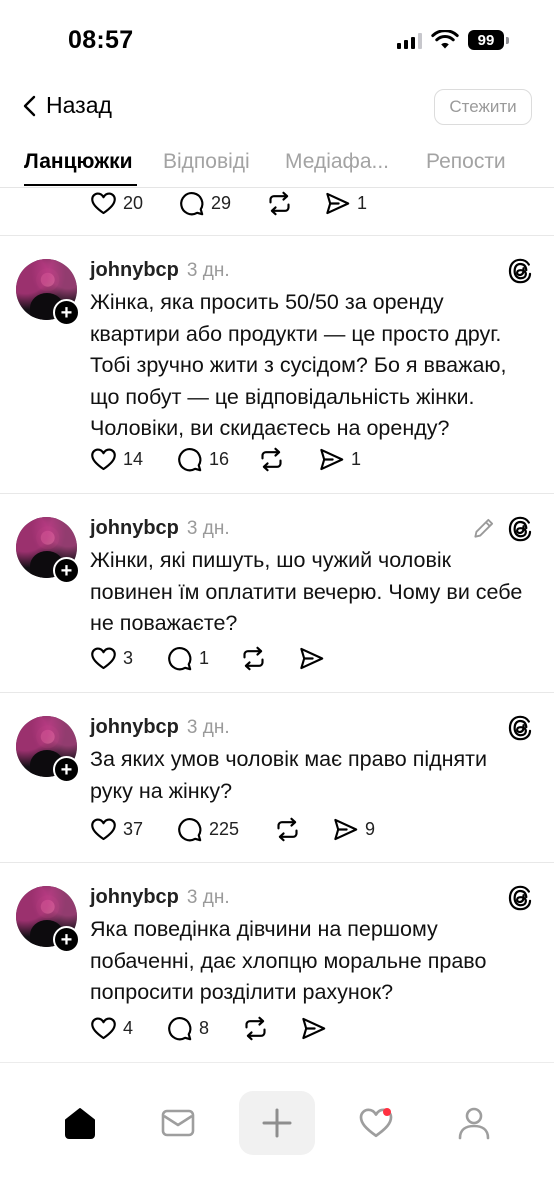  What do you see at coordinates (356, 459) in the screenshot?
I see `share-count: 1` at bounding box center [356, 459].